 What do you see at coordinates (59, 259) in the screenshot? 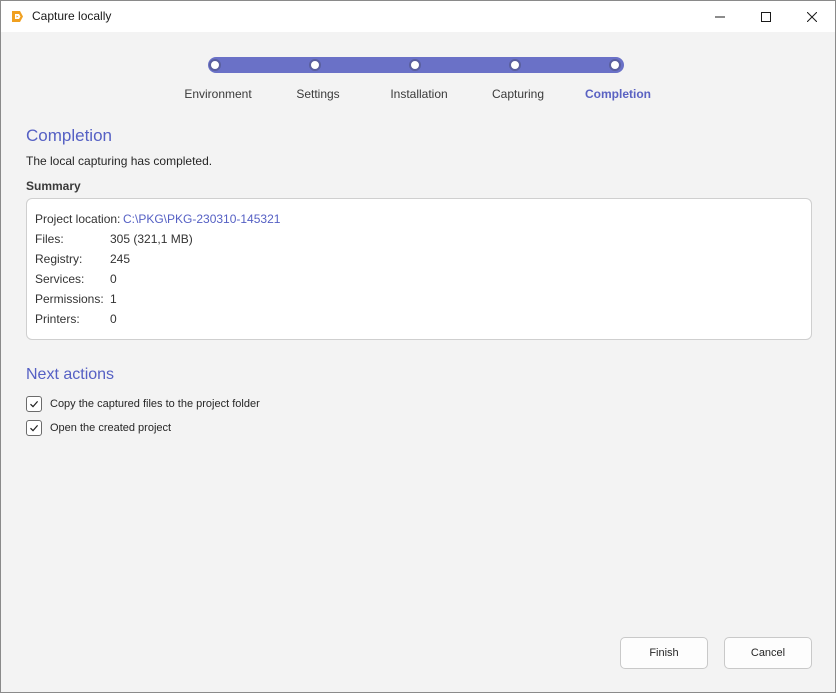
I see `summary-key: Registry:` at bounding box center [59, 259].